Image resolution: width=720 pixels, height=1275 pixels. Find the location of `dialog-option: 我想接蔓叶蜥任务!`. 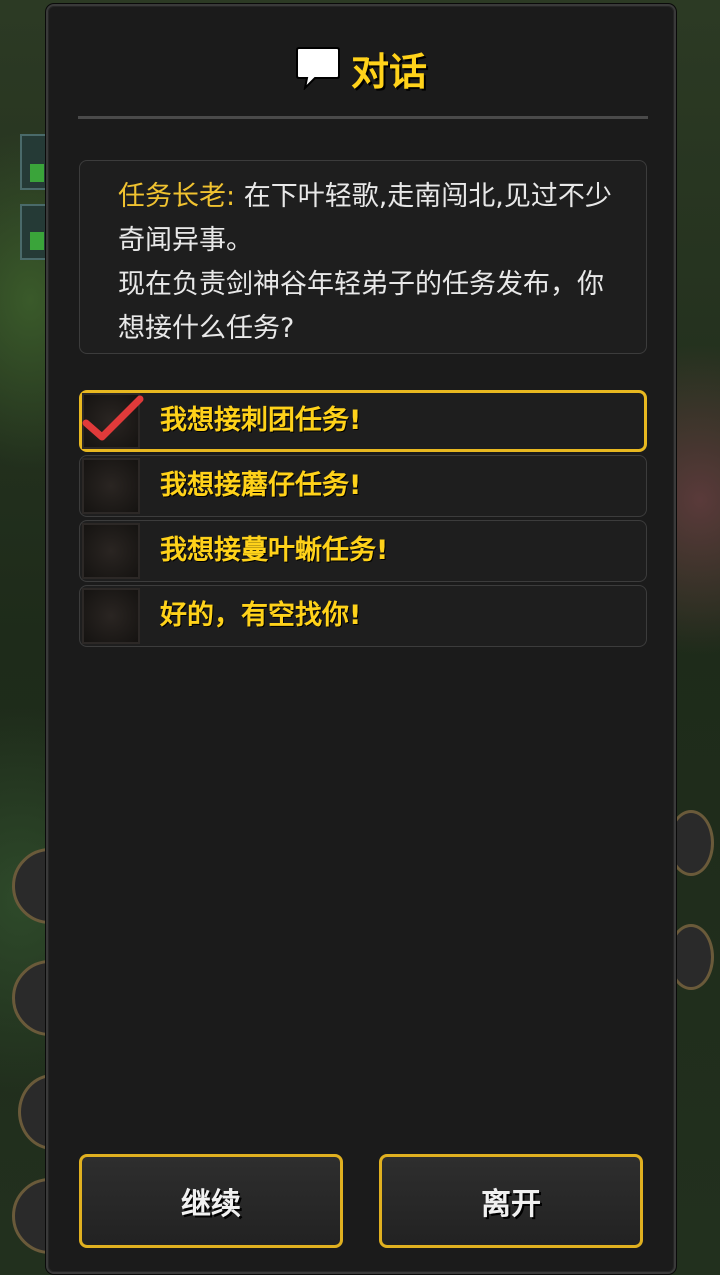

dialog-option: 我想接蔓叶蜥任务! is located at coordinates (363, 551).